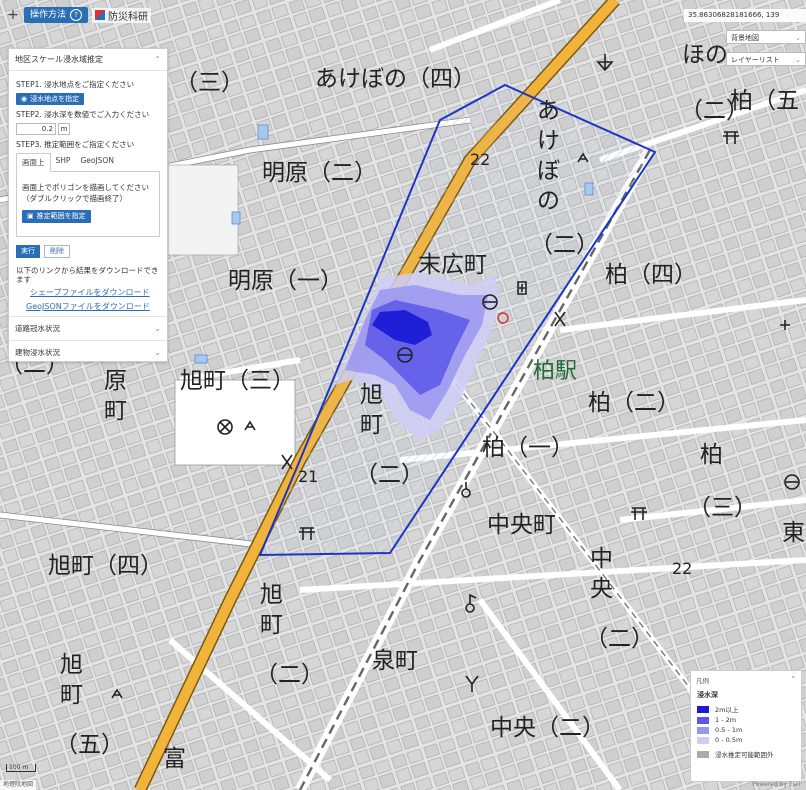 The width and height of the screenshot is (806, 790). What do you see at coordinates (37, 352) in the screenshot?
I see `building-flood-label: 建物浸水状況` at bounding box center [37, 352].